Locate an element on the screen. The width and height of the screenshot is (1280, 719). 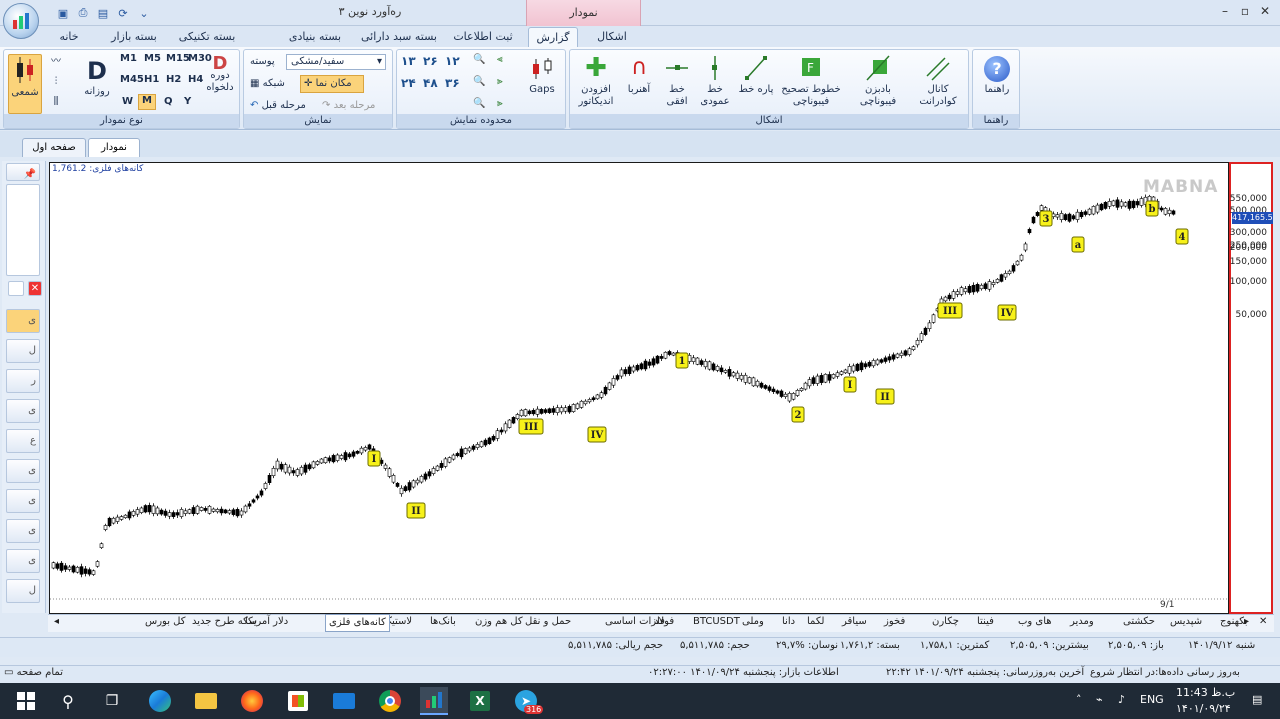
tool-6-icon: ى is located at coordinates (23, 471).